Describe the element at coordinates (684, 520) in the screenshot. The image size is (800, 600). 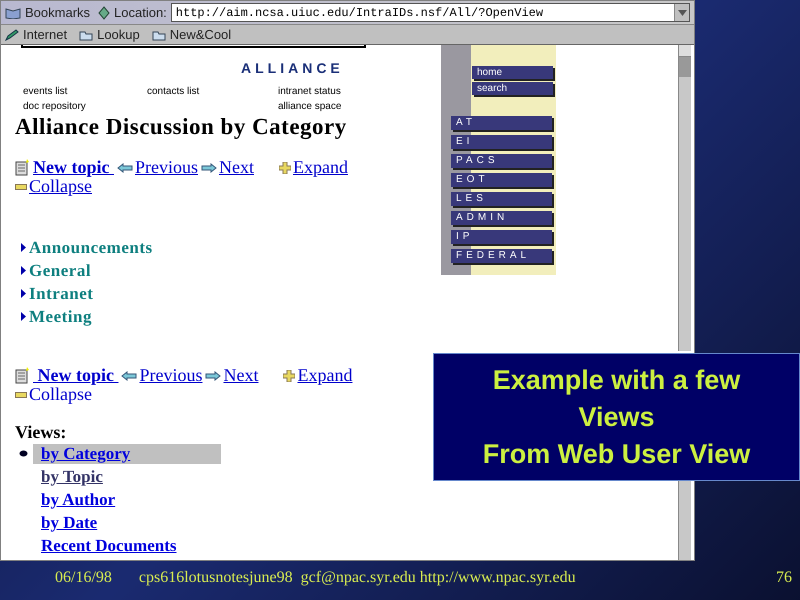
I see `scrollbar-track` at that location.